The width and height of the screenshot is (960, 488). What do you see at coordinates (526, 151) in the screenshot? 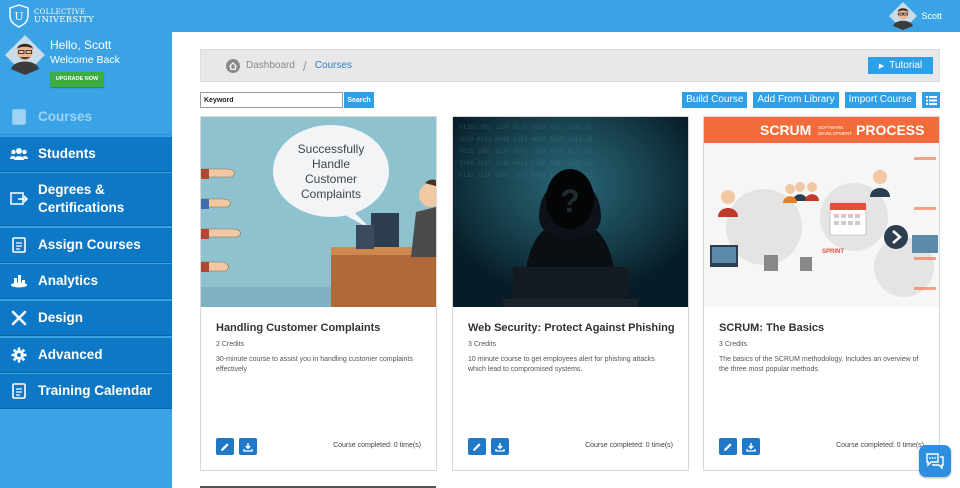
I see `svg-text:0011 1001 0110 0101 1100 0010: 0011 1001 0110 0101 1100 0010 0111 11` at bounding box center [526, 151].